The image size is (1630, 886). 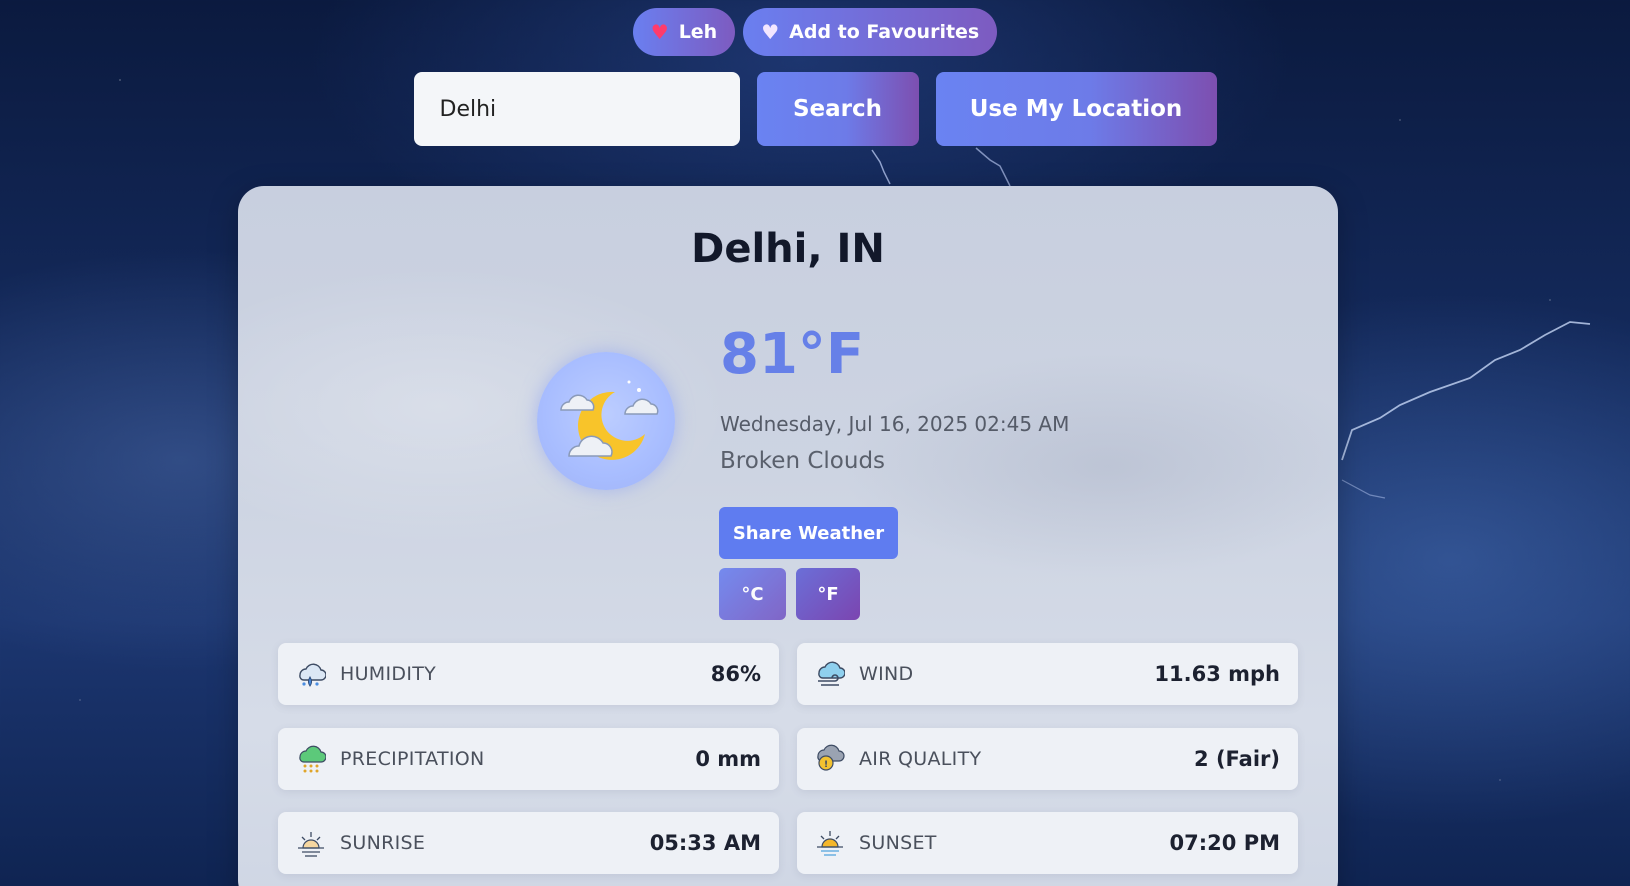 I want to click on use-my-location-button: Use My Location, so click(x=1076, y=109).